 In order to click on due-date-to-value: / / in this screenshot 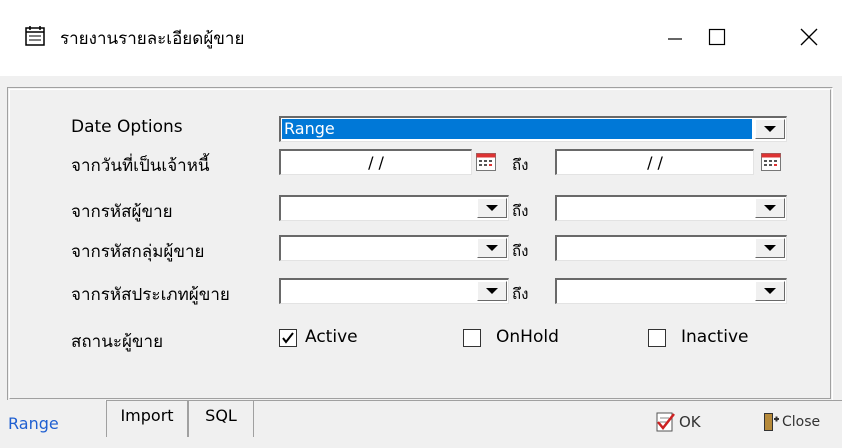, I will do `click(655, 162)`.